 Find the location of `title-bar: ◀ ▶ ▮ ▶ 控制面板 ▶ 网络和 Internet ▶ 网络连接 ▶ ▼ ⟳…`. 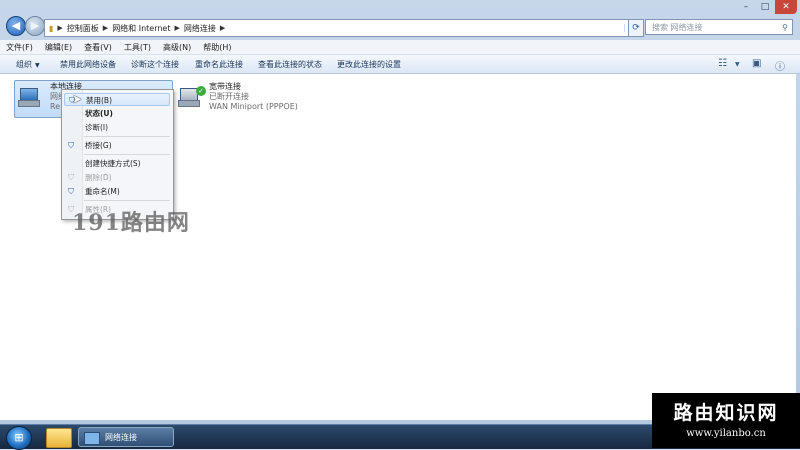

title-bar: ◀ ▶ ▮ ▶ 控制面板 ▶ 网络和 Internet ▶ 网络连接 ▶ ▼ ⟳… is located at coordinates (400, 20).